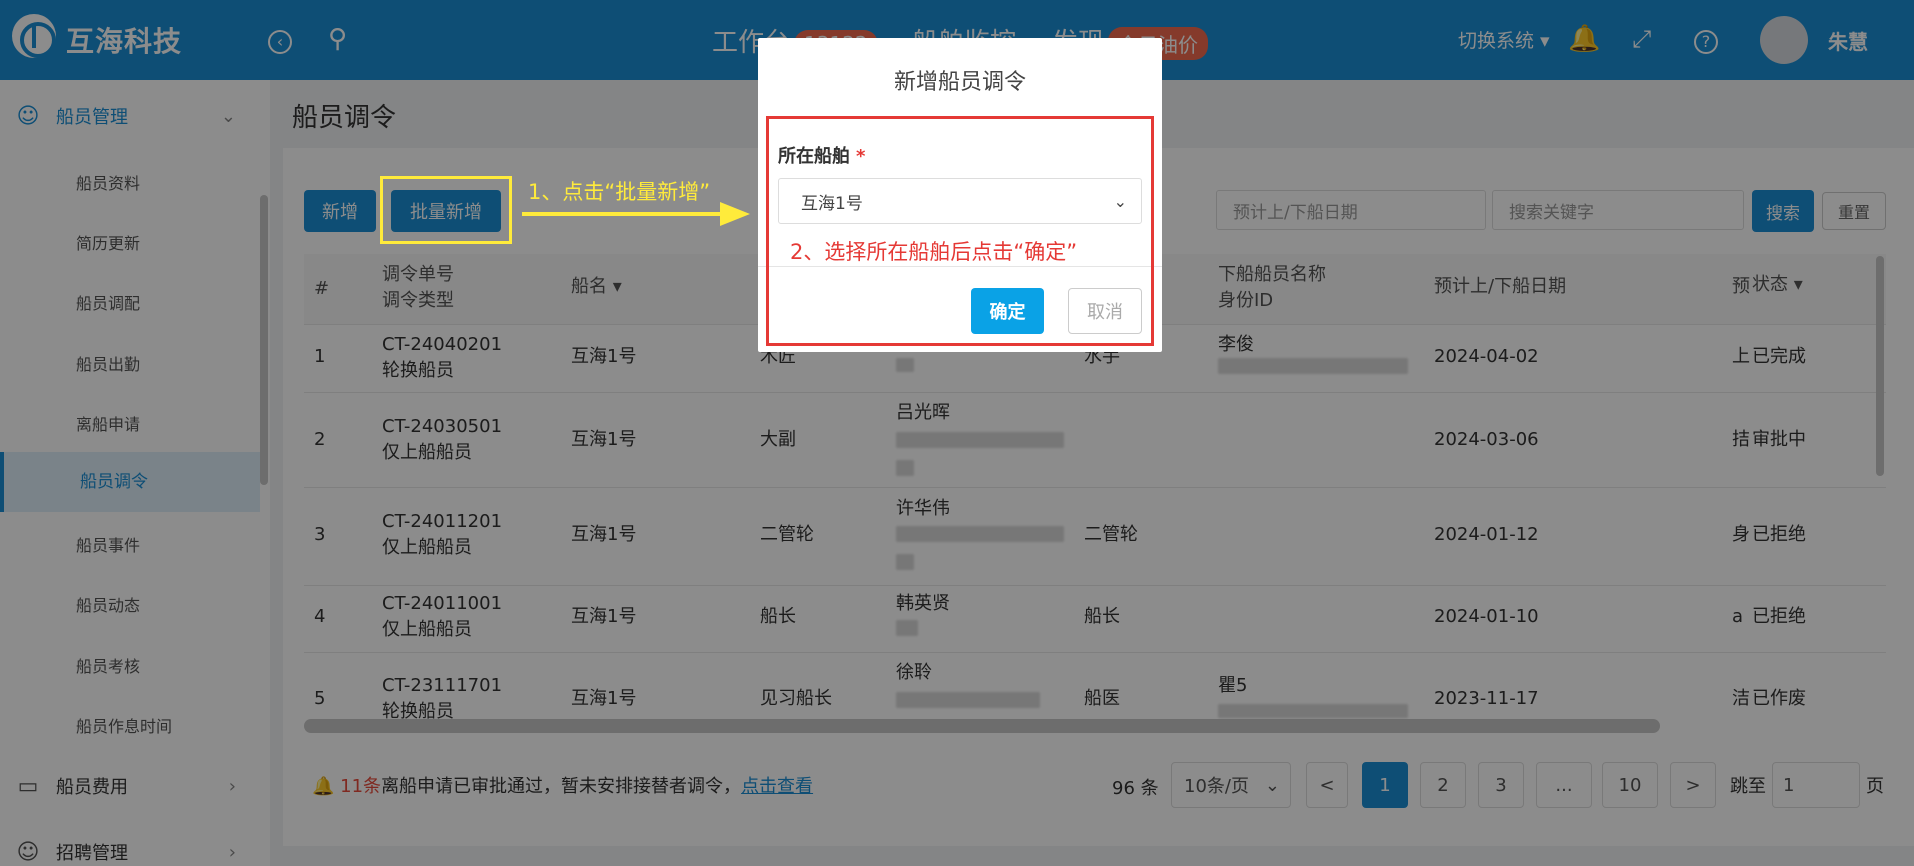 This screenshot has height=866, width=1914. Describe the element at coordinates (636, 214) in the screenshot. I see `arrow-right-icon` at that location.